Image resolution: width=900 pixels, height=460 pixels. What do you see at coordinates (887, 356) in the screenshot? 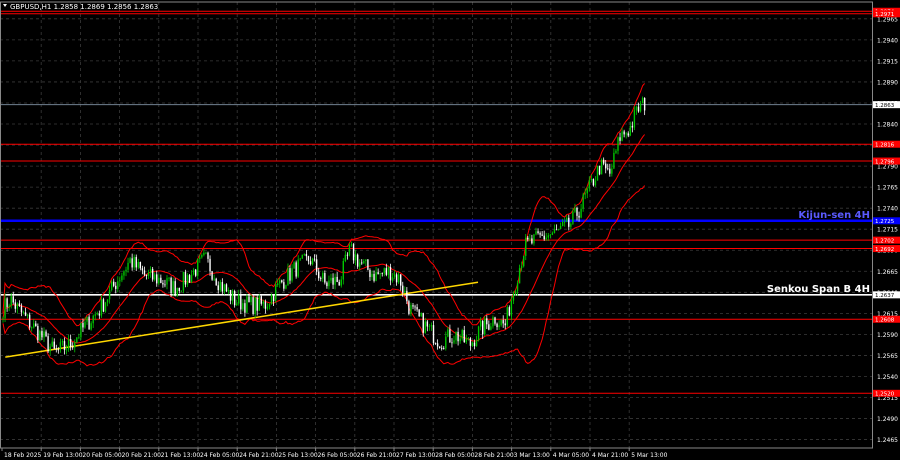
I see `y-tick-label: 1.2565` at bounding box center [887, 356].